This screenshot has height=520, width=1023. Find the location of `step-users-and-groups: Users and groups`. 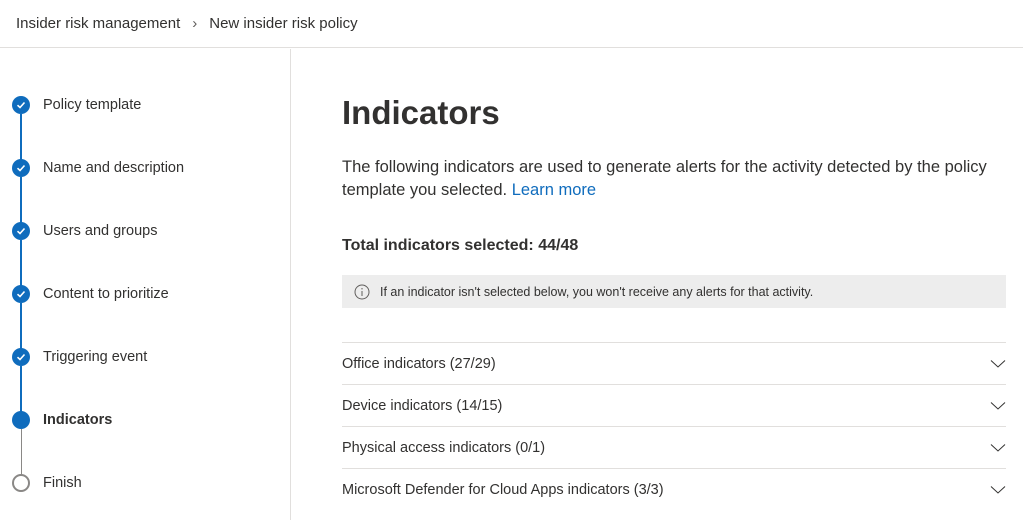

step-users-and-groups: Users and groups is located at coordinates (84, 231).